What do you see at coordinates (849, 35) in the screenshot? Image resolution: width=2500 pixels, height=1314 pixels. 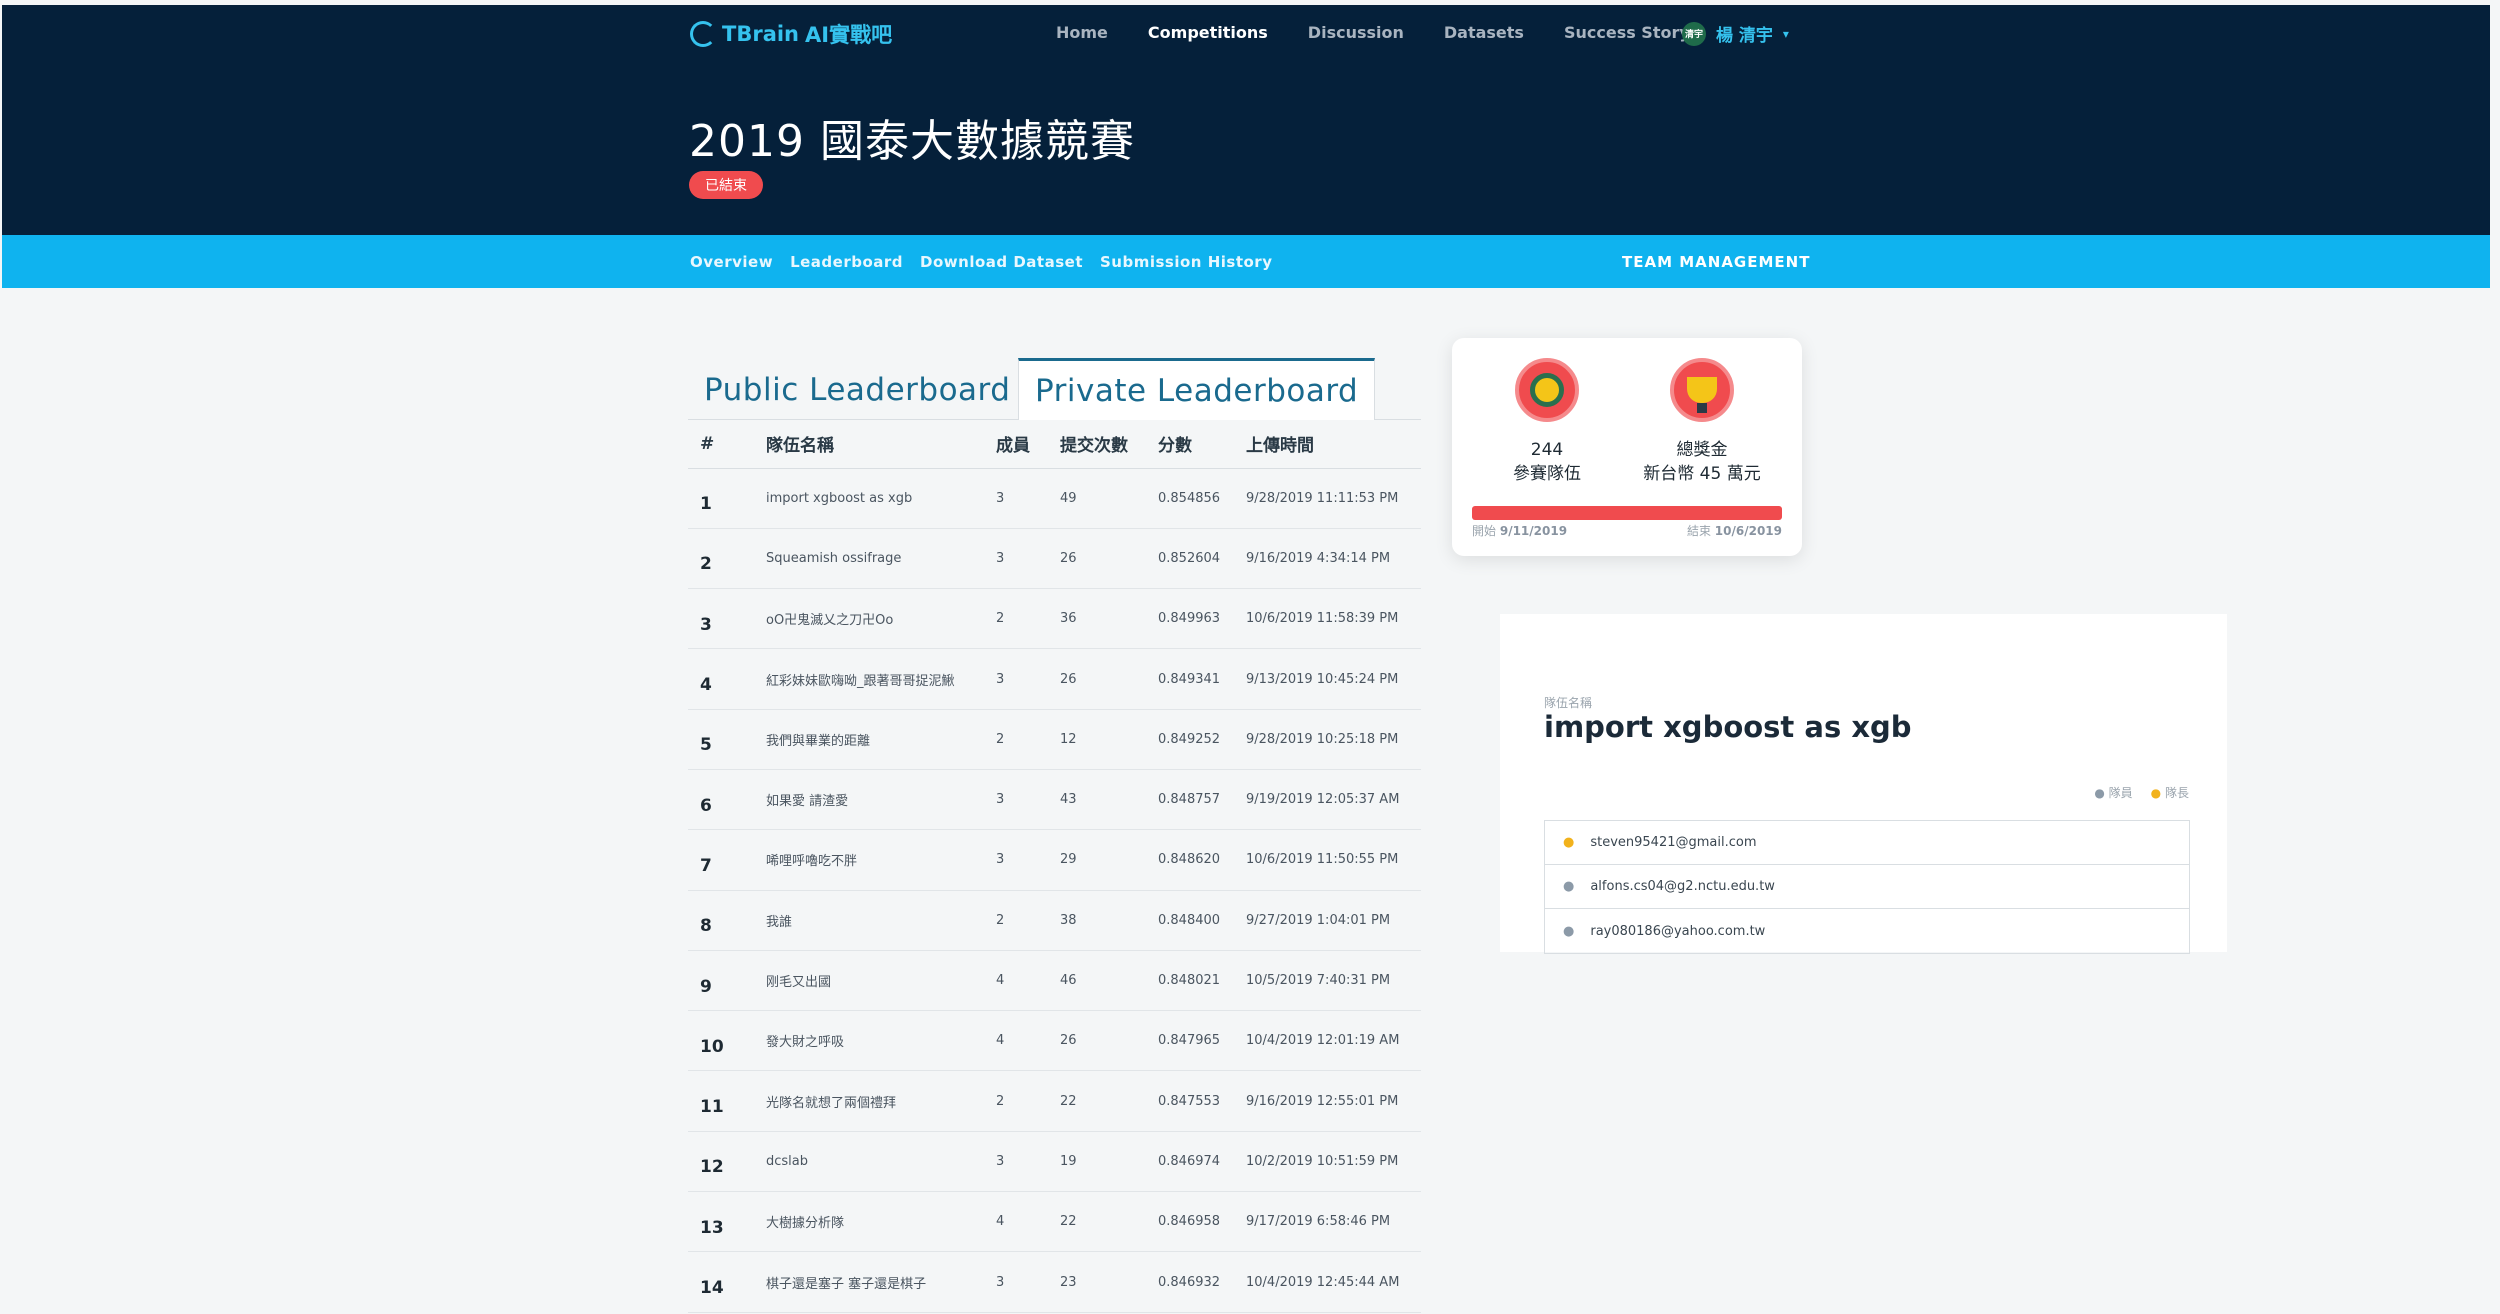 I see `logo-ai-text: AI實戰吧` at bounding box center [849, 35].